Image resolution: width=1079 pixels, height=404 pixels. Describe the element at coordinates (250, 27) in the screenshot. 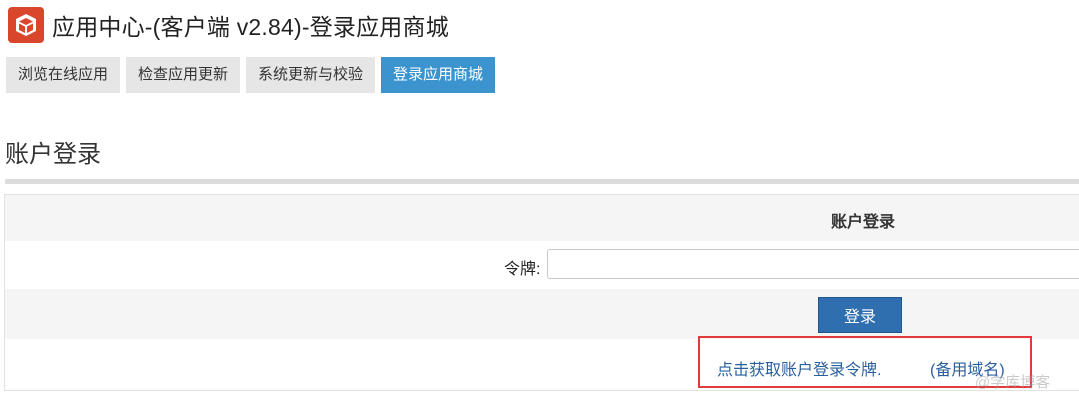

I see `page-title: 应用中心-(客户端 v2.84)-登录应用商城` at that location.